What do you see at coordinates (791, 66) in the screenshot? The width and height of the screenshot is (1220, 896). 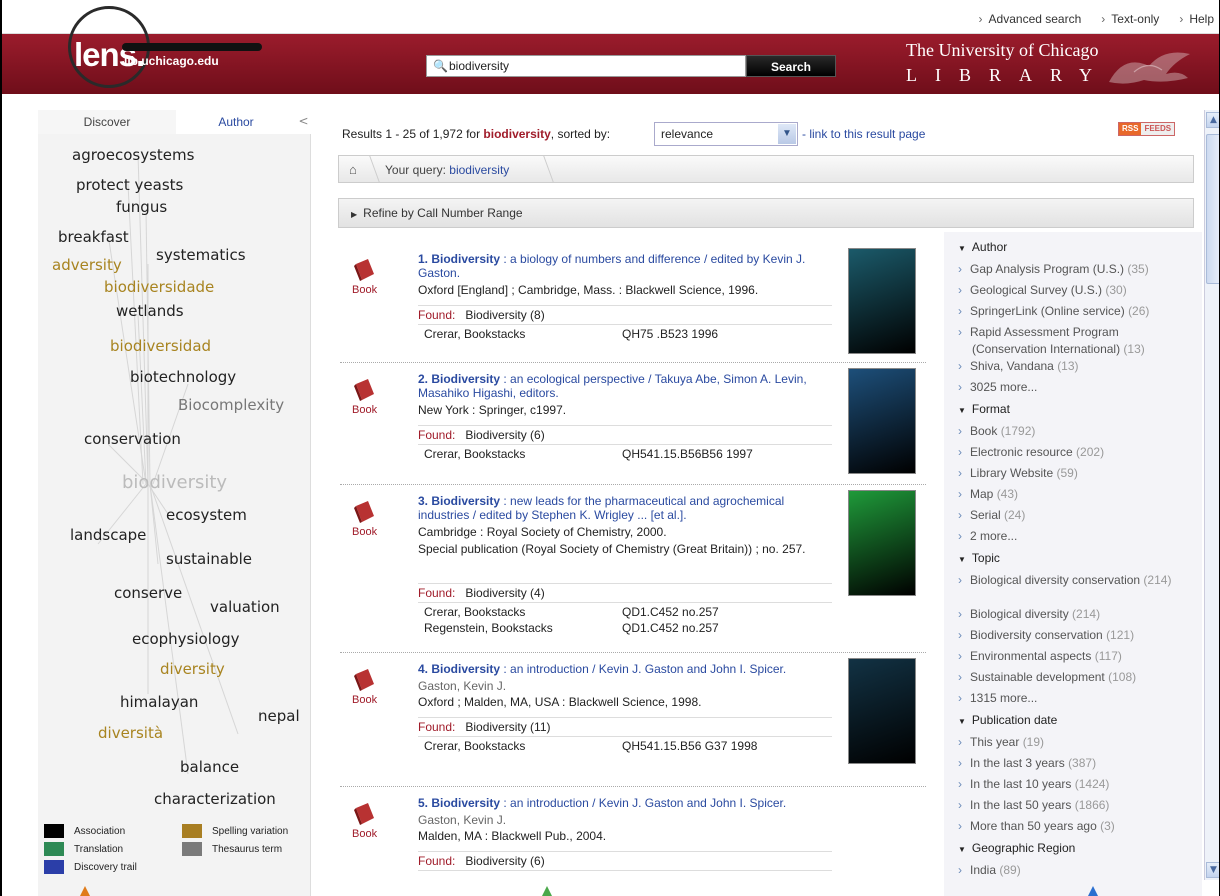 I see `search-button: Search` at bounding box center [791, 66].